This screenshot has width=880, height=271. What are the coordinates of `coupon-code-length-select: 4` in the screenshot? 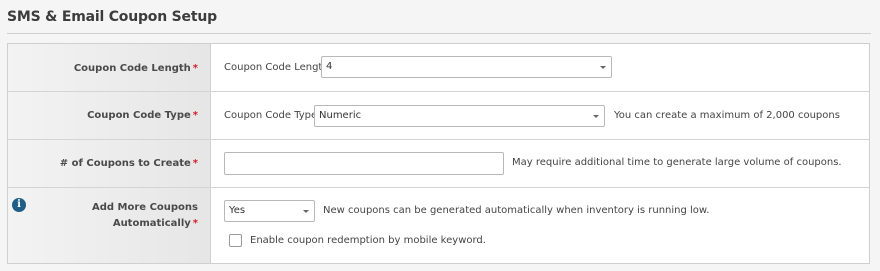 It's located at (466, 67).